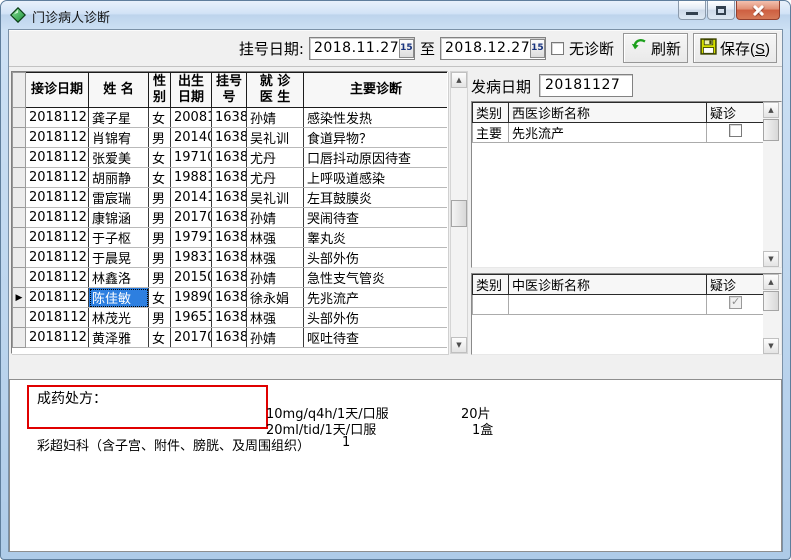 The image size is (791, 560). Describe the element at coordinates (692, 10) in the screenshot. I see `minimize-button` at that location.